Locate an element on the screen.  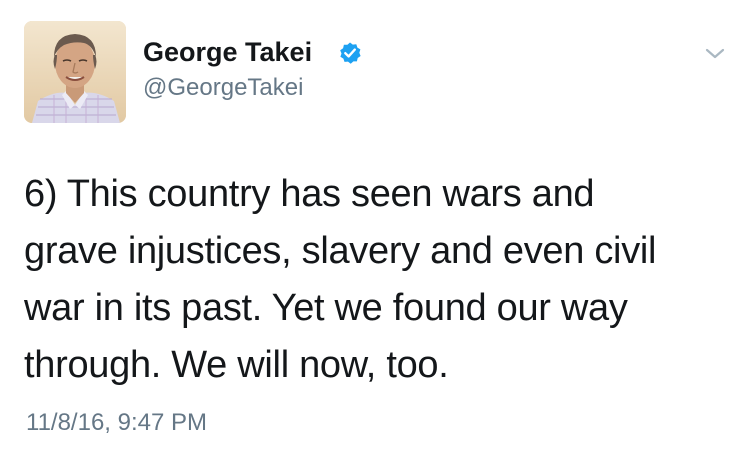
author-handle: @GeorgeTakei is located at coordinates (223, 88).